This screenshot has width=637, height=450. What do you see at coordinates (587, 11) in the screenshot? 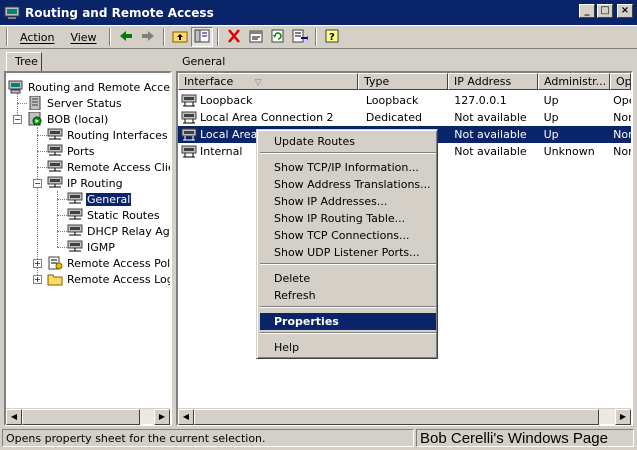
I see `minimize-button: _` at bounding box center [587, 11].